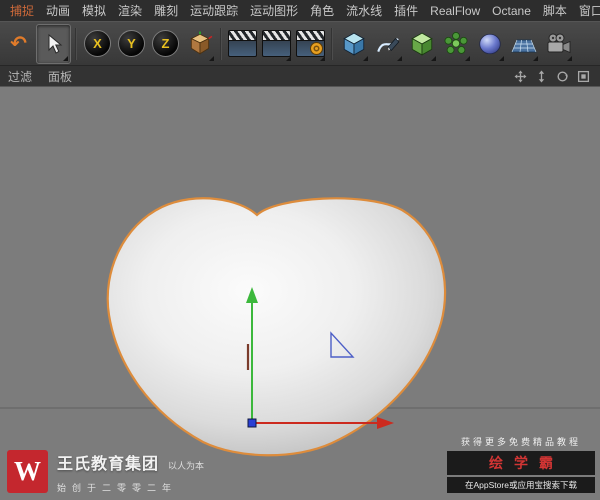 This screenshot has width=600, height=500. What do you see at coordinates (94, 10) in the screenshot?
I see `menu-item-simulate: 模拟` at bounding box center [94, 10].